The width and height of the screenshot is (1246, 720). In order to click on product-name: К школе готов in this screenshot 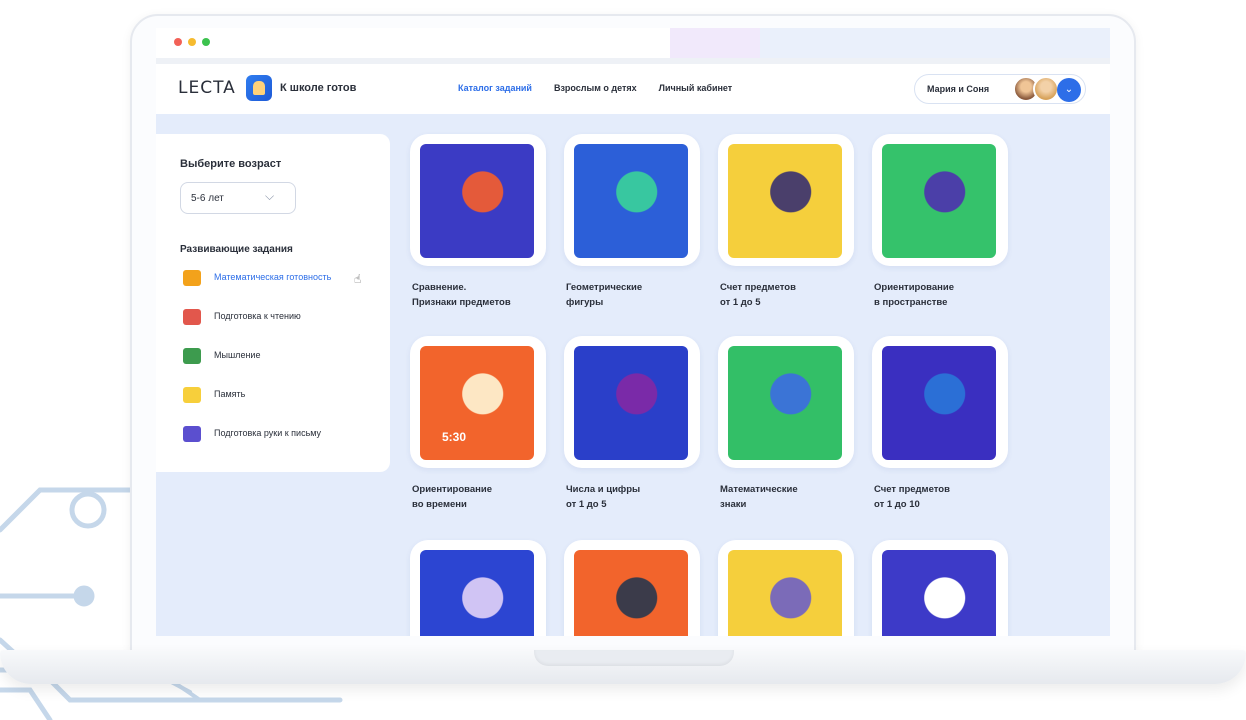, I will do `click(318, 88)`.